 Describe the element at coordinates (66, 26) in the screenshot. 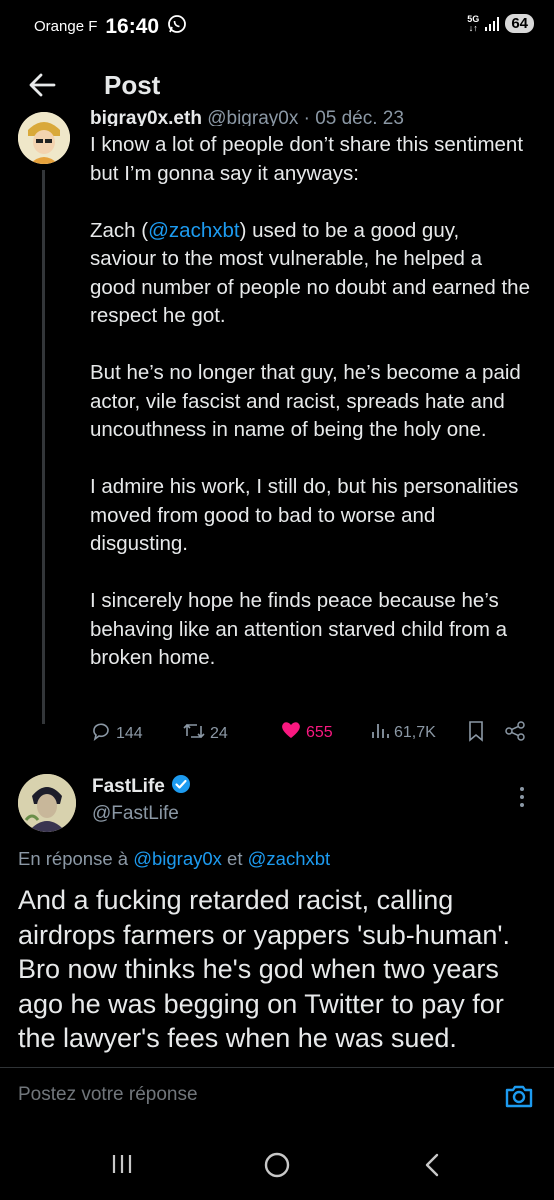

I see `carrier-label: Orange F` at that location.